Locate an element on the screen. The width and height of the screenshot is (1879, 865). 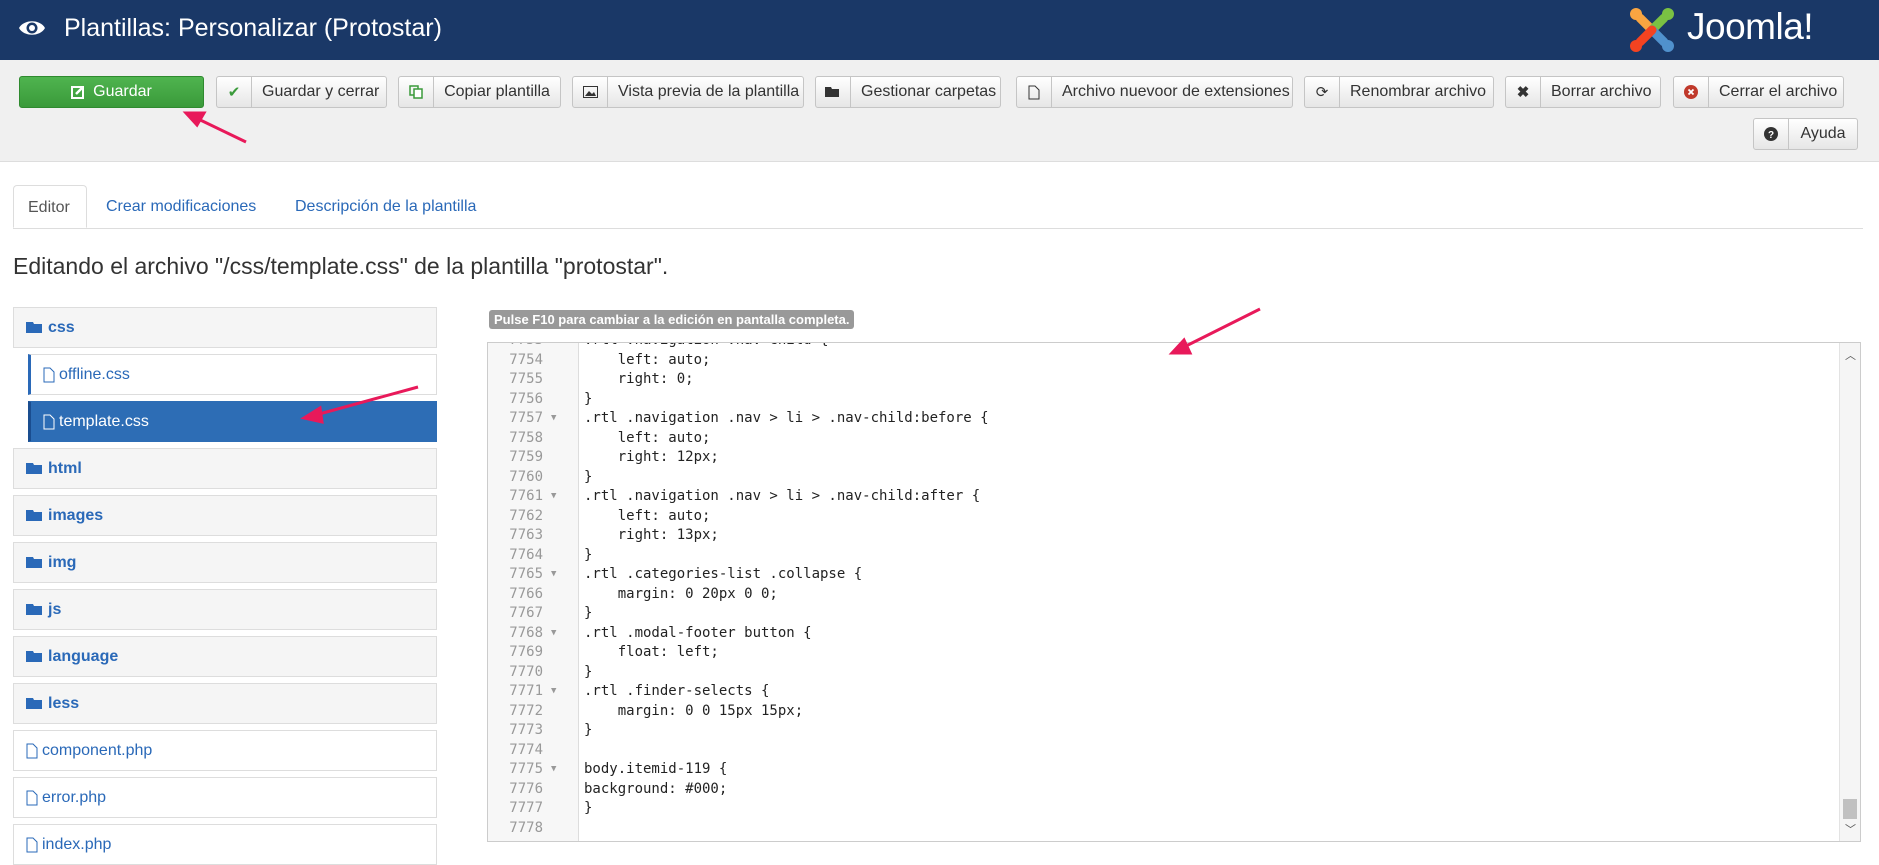
code-line: 7768 ▼ .rtl .modal-footer button { is located at coordinates (1174, 634).